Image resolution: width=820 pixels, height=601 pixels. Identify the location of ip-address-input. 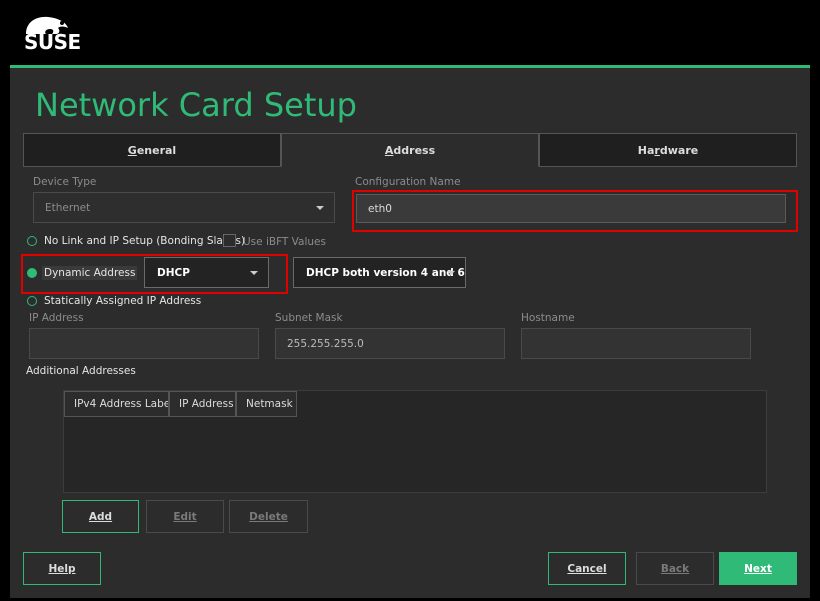
(144, 343).